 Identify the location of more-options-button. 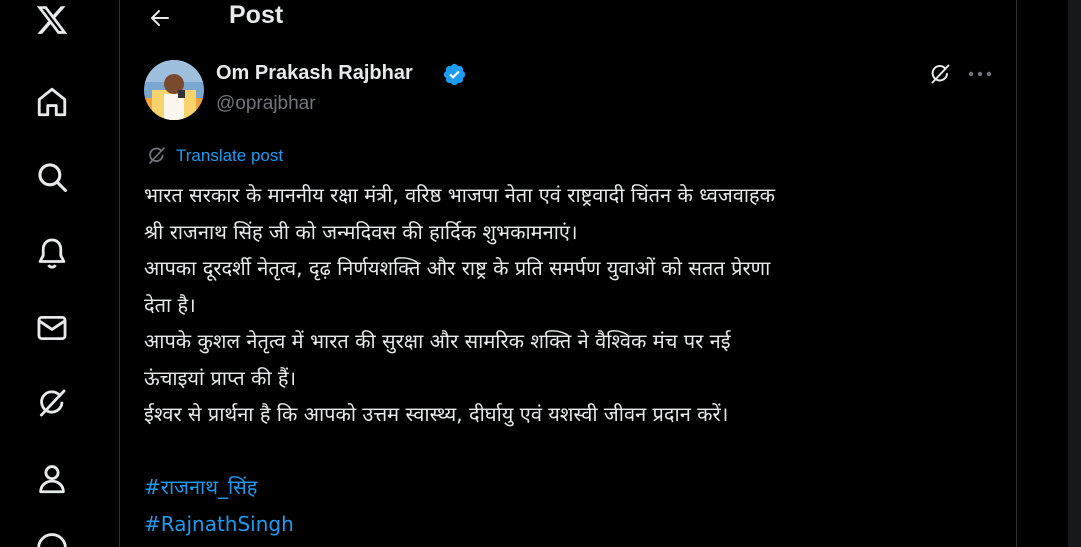
(980, 74).